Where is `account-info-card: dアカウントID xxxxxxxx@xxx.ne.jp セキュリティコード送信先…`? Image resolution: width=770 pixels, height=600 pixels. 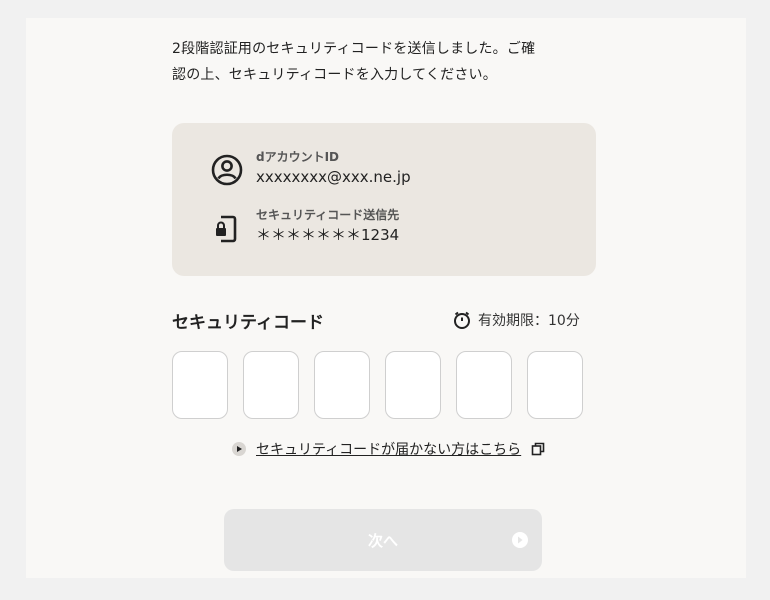
account-info-card: dアカウントID xxxxxxxx@xxx.ne.jp セキュリティコード送信先… is located at coordinates (384, 199).